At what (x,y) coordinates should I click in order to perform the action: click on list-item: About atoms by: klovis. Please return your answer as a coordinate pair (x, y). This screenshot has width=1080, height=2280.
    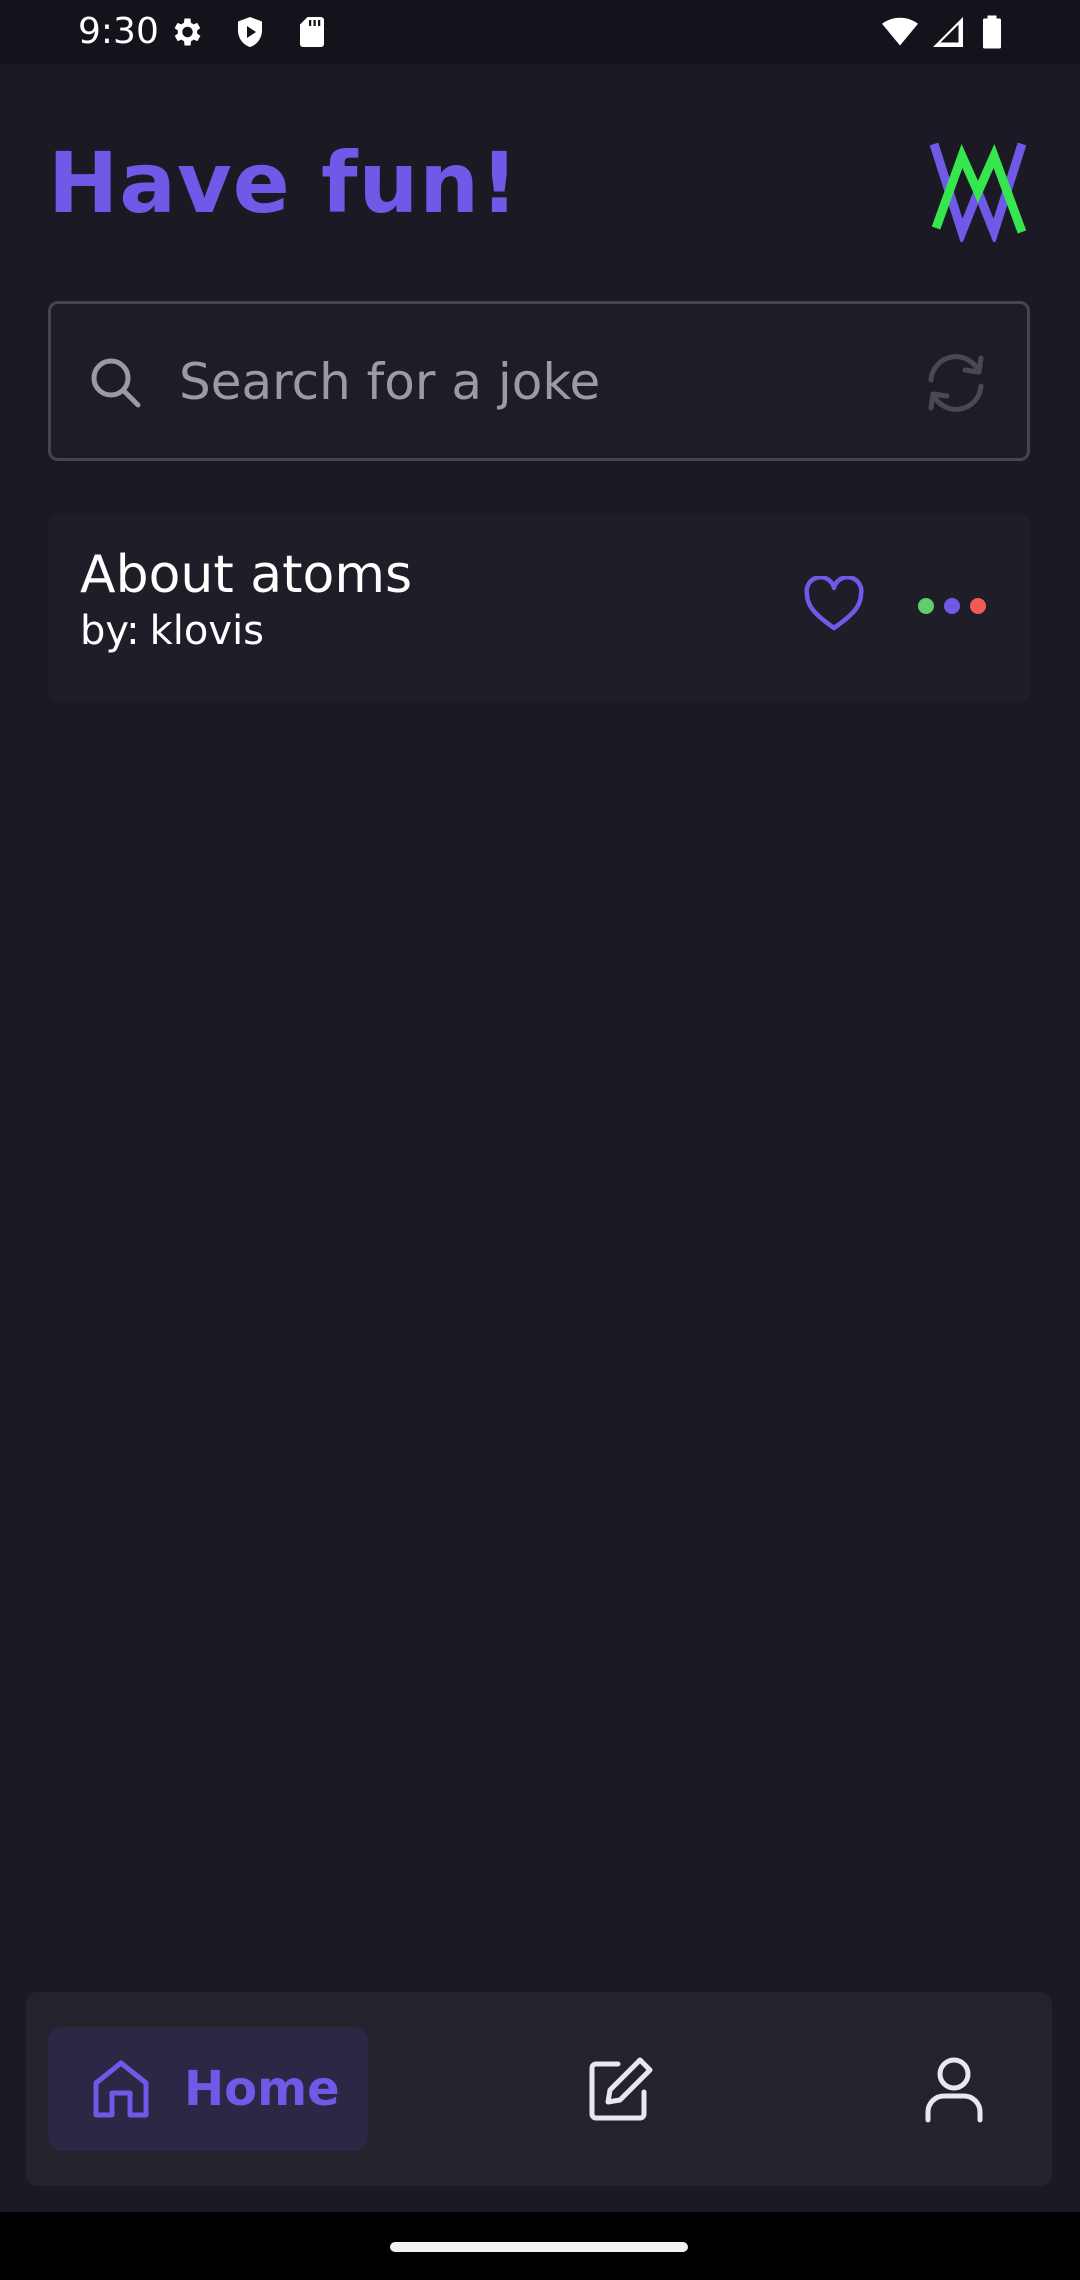
    Looking at the image, I should click on (539, 608).